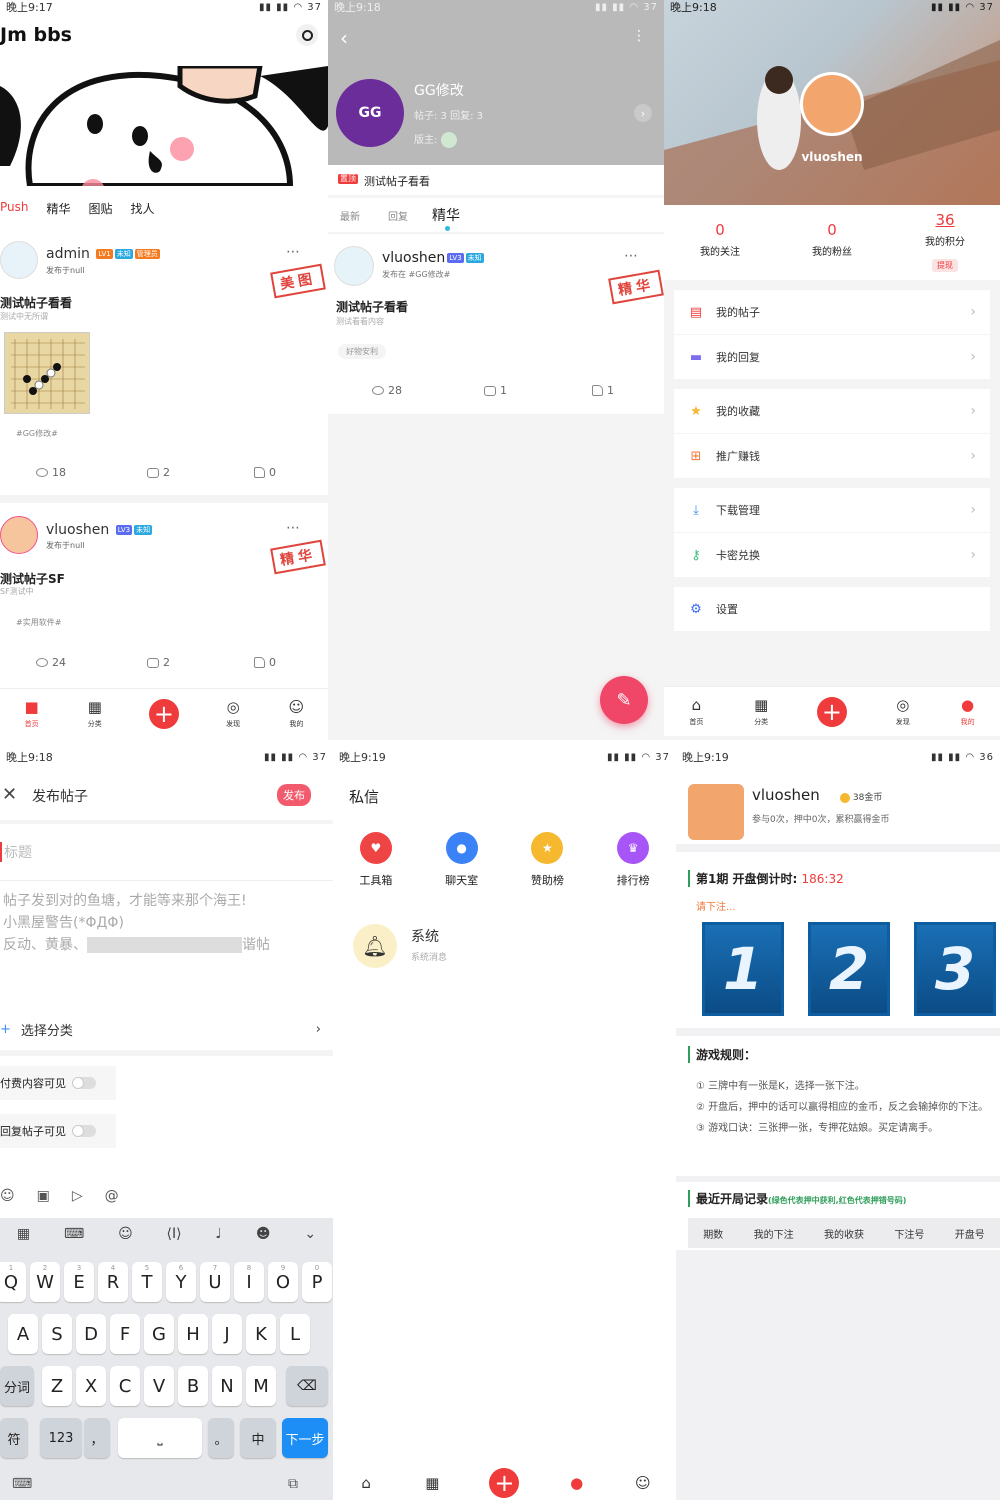  I want to click on key-l: L, so click(295, 1334).